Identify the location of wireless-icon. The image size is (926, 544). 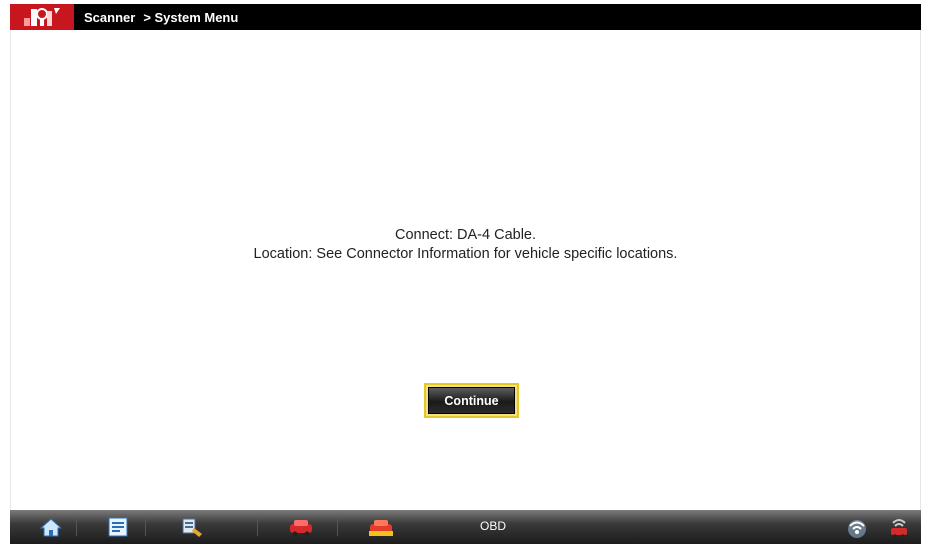
(857, 527).